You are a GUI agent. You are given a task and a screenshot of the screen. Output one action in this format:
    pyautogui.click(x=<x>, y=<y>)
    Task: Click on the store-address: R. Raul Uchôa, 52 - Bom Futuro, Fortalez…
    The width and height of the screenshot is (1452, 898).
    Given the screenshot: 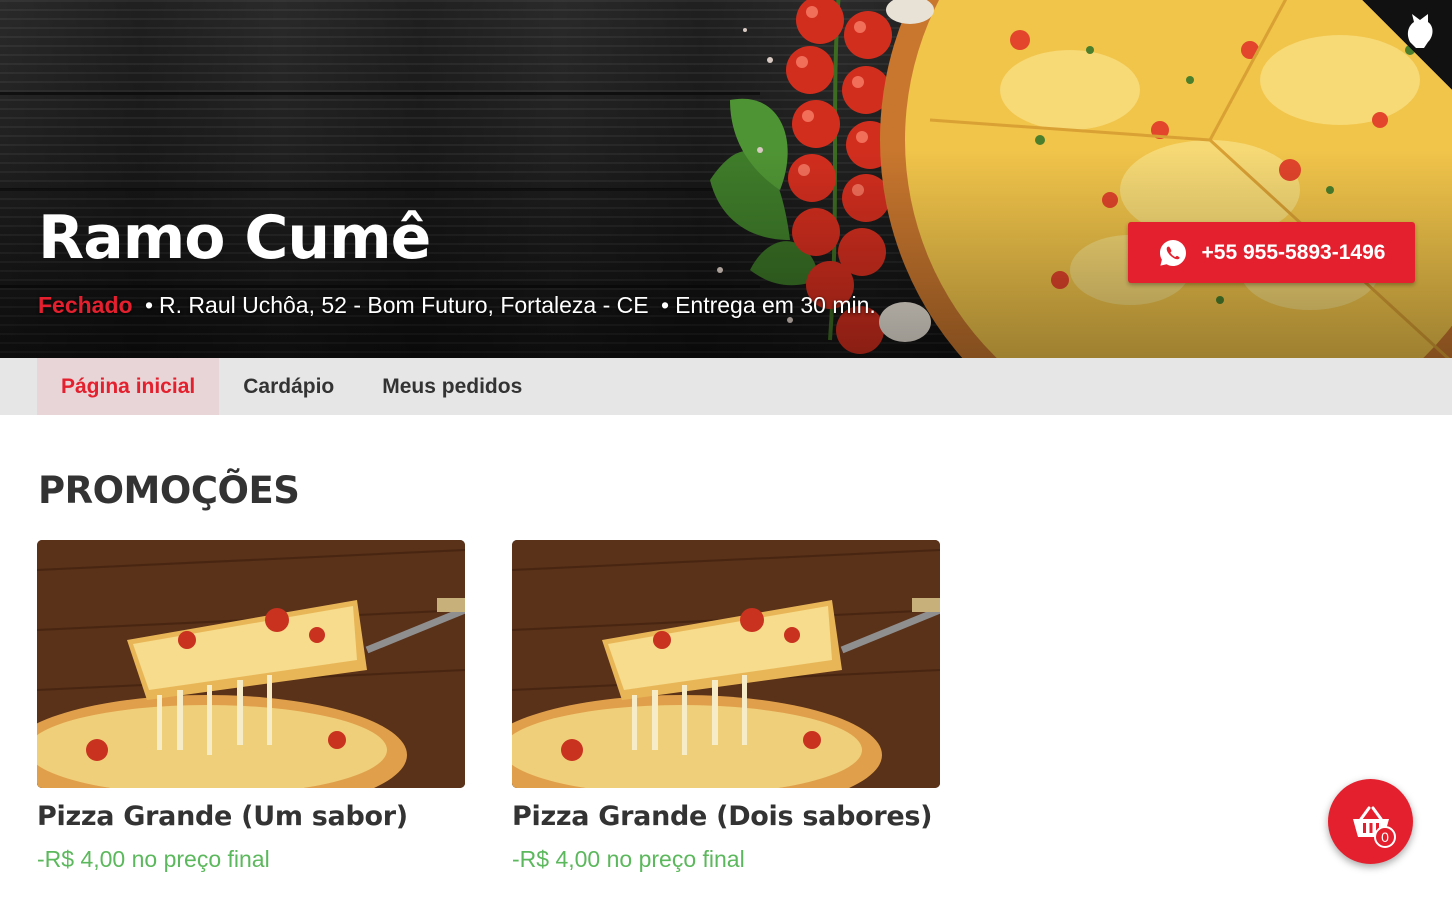 What is the action you would take?
    pyautogui.click(x=404, y=305)
    